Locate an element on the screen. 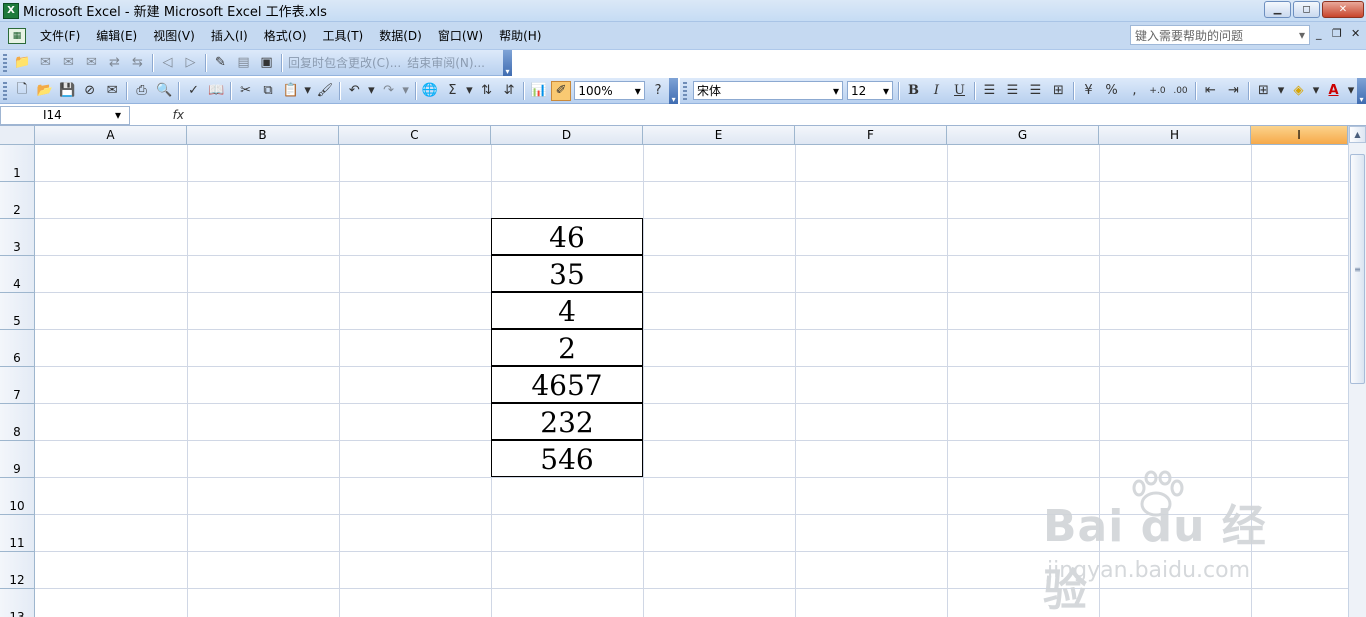 The height and width of the screenshot is (617, 1366). sort-descending-icon: ⇵ is located at coordinates (509, 91).